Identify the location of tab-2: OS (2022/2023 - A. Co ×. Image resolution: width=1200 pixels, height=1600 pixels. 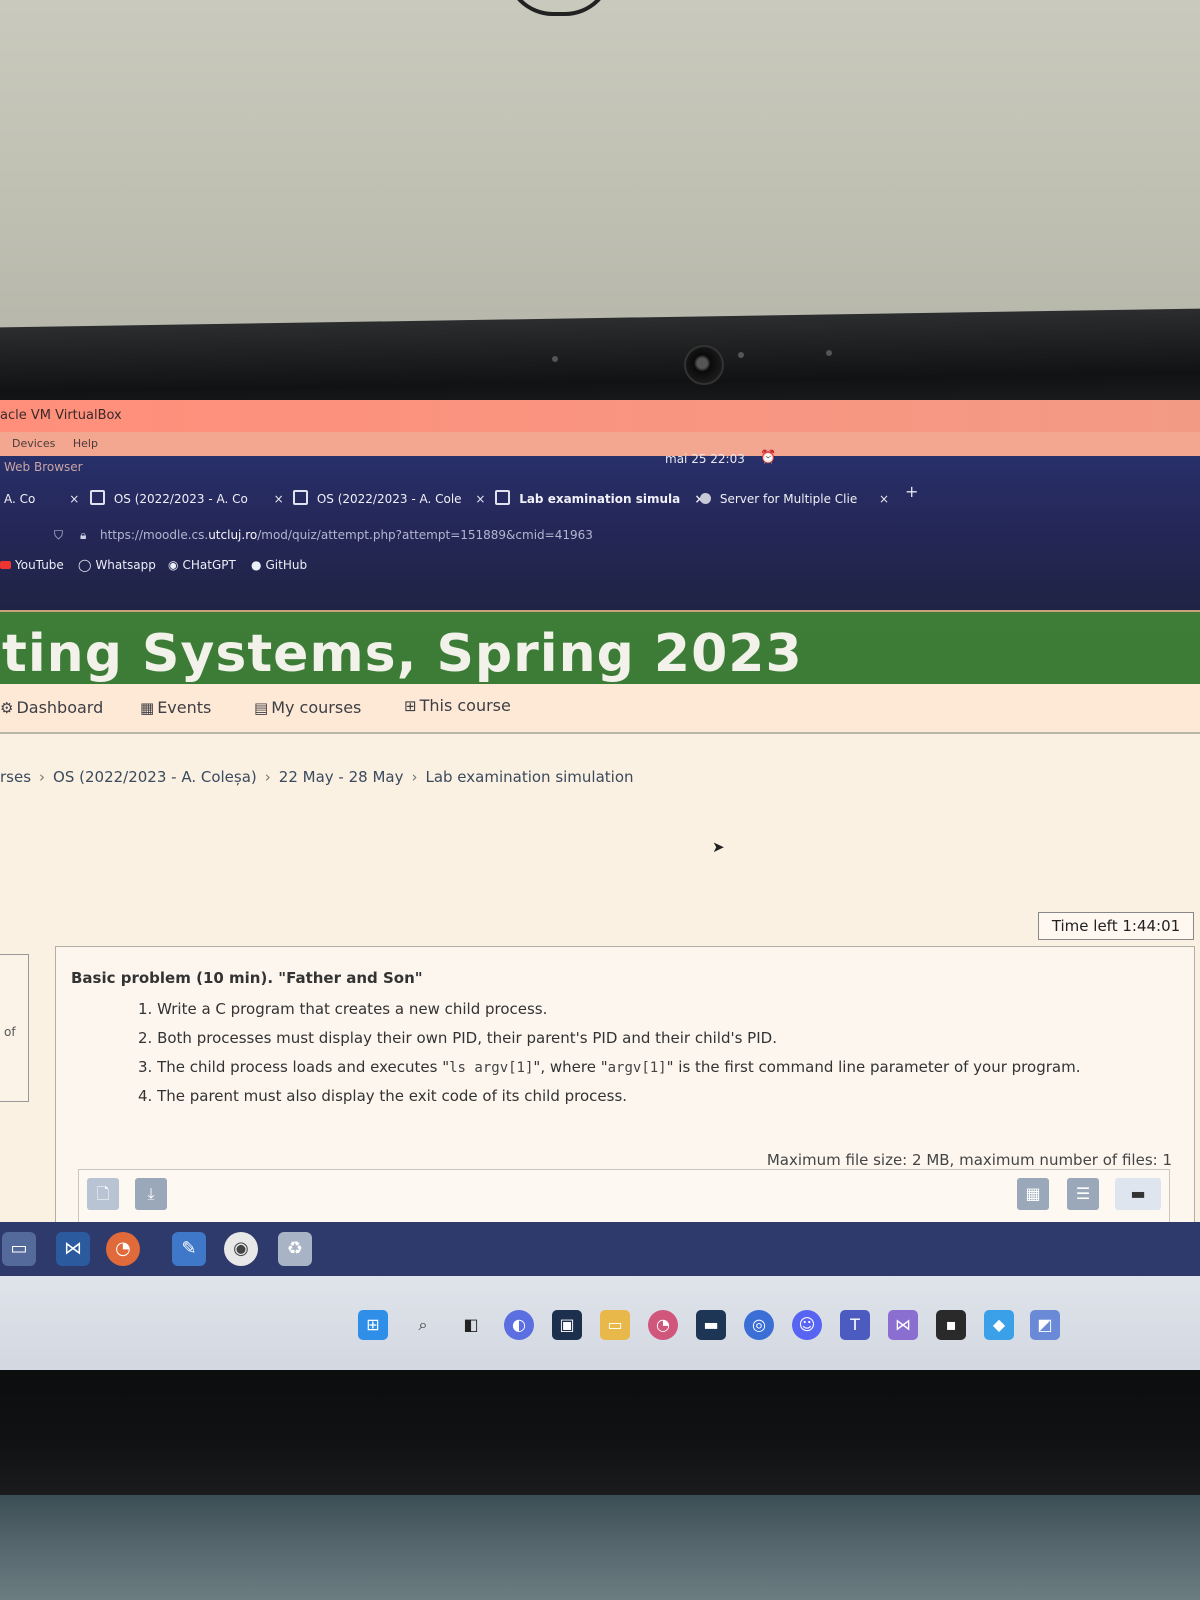
(187, 499).